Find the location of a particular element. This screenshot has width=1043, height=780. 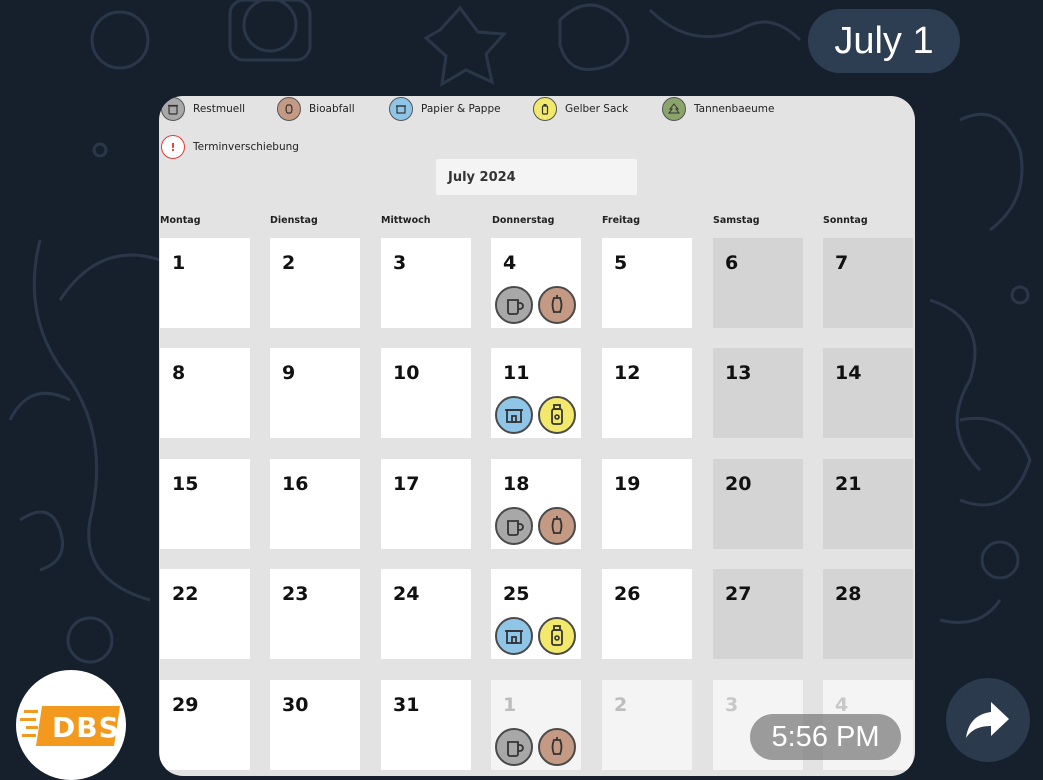

day-number: 21 is located at coordinates (848, 484).